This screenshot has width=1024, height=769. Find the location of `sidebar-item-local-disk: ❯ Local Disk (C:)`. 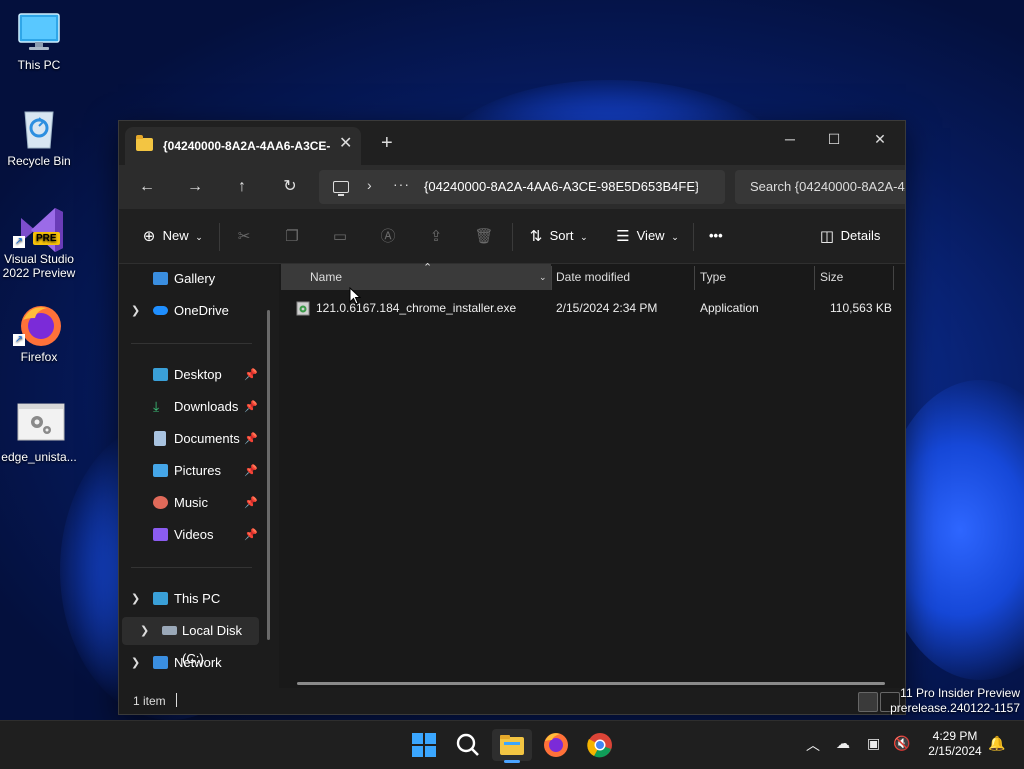

sidebar-item-local-disk: ❯ Local Disk (C:) is located at coordinates (190, 641).